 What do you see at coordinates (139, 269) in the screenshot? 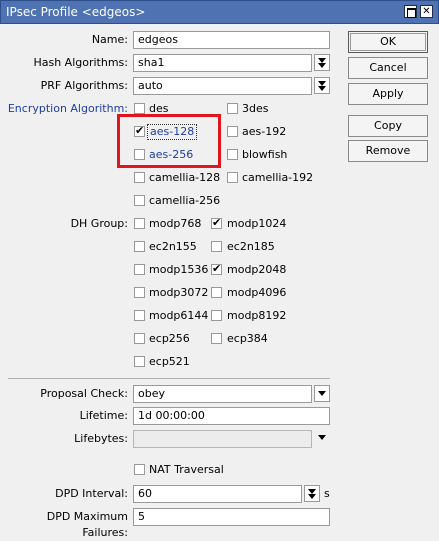
I see `dh-checkbox-modp1536` at bounding box center [139, 269].